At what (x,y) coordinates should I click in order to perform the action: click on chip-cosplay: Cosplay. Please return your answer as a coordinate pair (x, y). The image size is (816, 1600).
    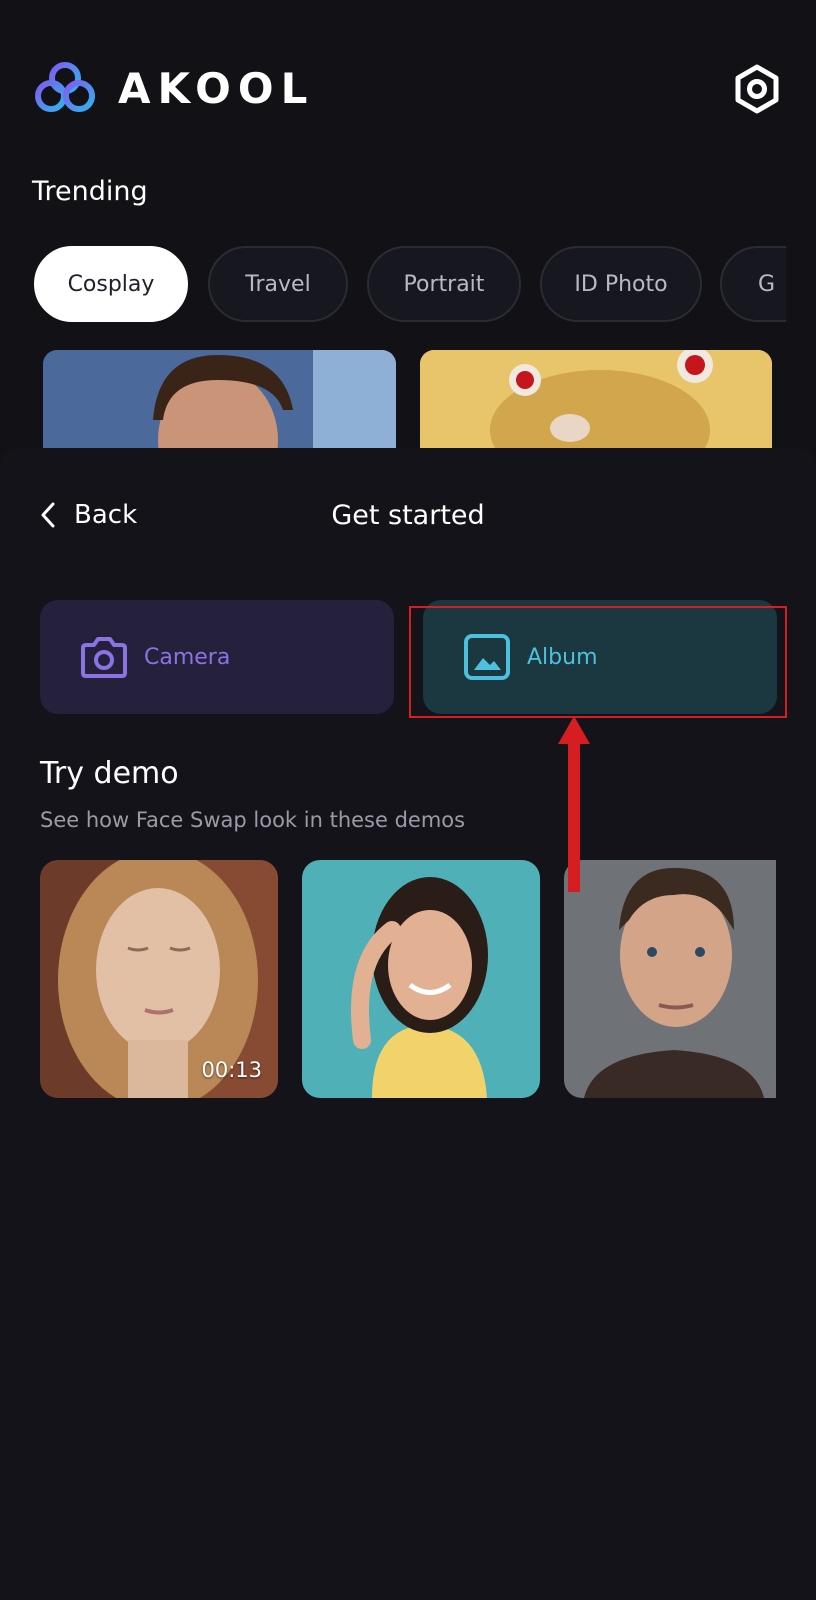
    Looking at the image, I should click on (111, 284).